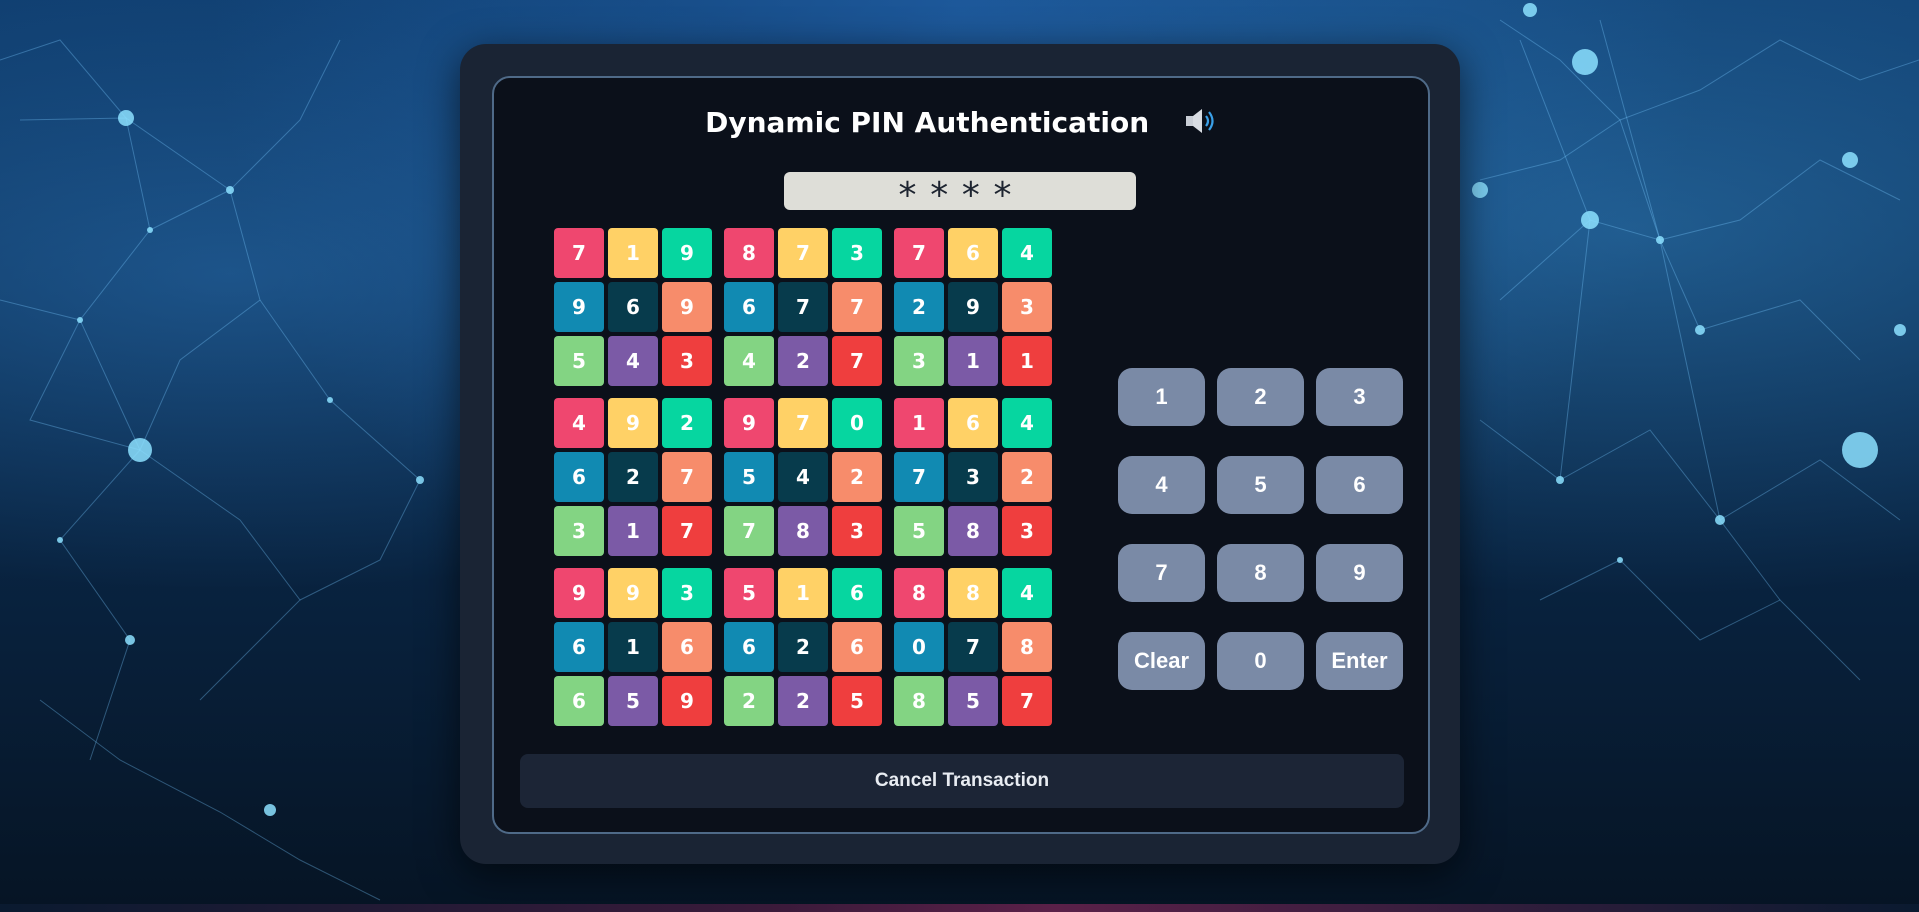 The height and width of the screenshot is (912, 1919). What do you see at coordinates (959, 908) in the screenshot?
I see `bottom-strip` at bounding box center [959, 908].